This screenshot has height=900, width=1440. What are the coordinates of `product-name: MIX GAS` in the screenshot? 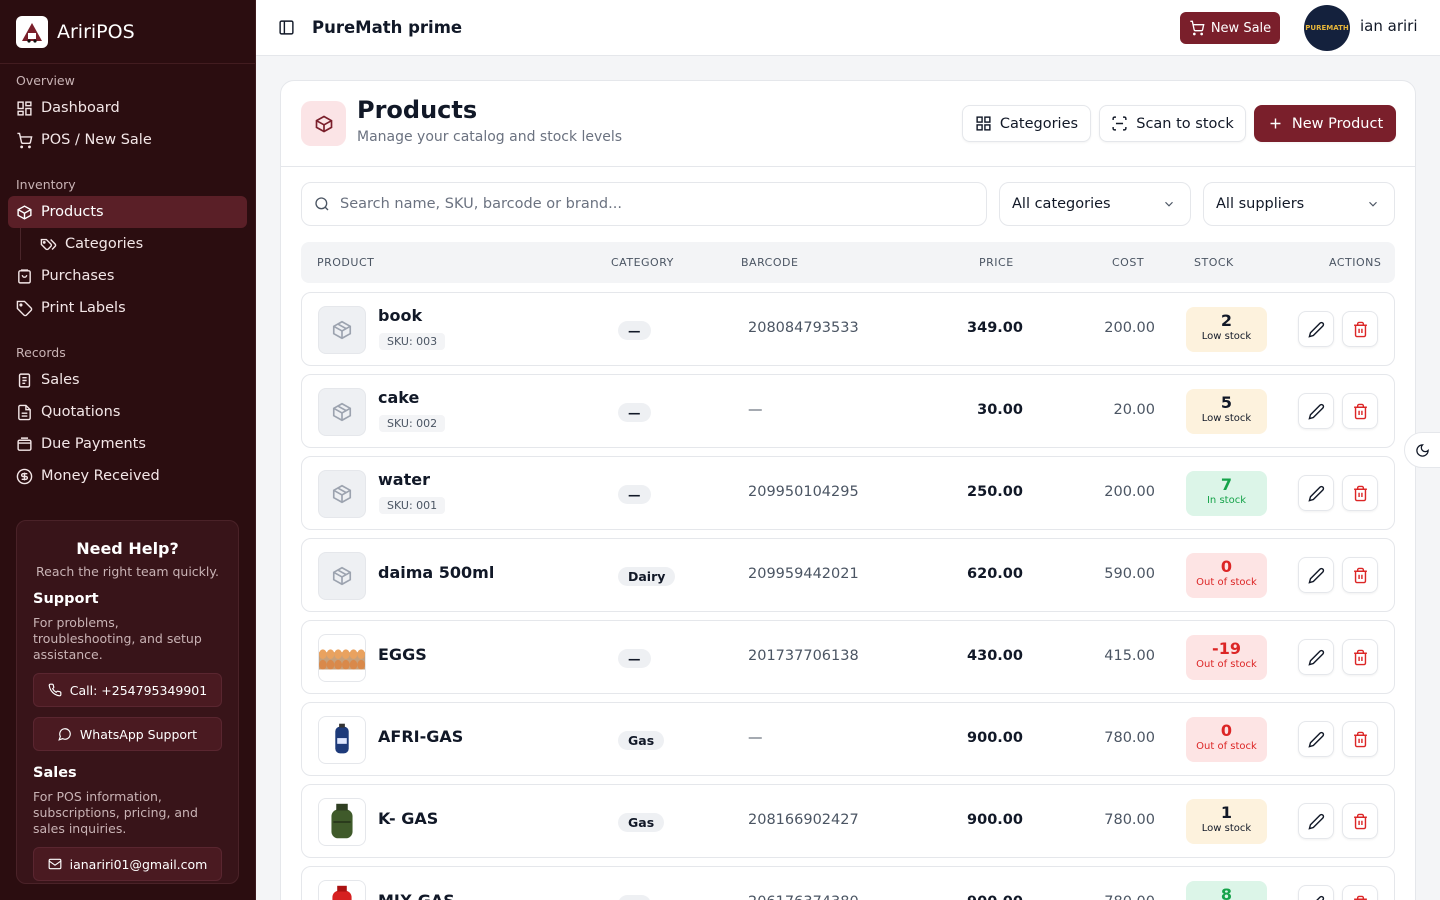 It's located at (416, 895).